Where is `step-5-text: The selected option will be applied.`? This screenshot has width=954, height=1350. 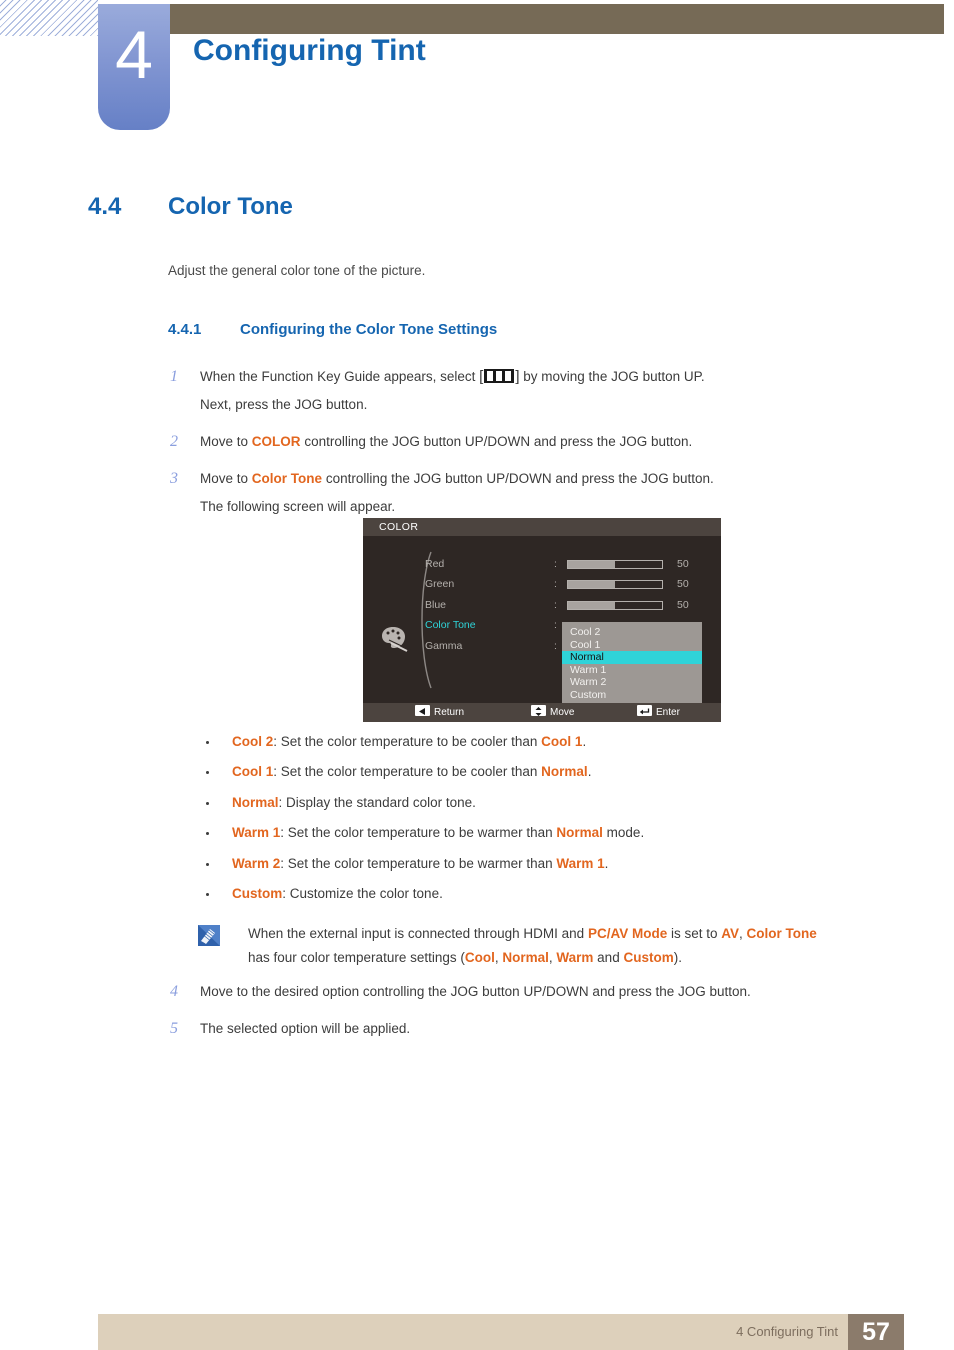
step-5-text: The selected option will be applied. is located at coordinates (305, 1028).